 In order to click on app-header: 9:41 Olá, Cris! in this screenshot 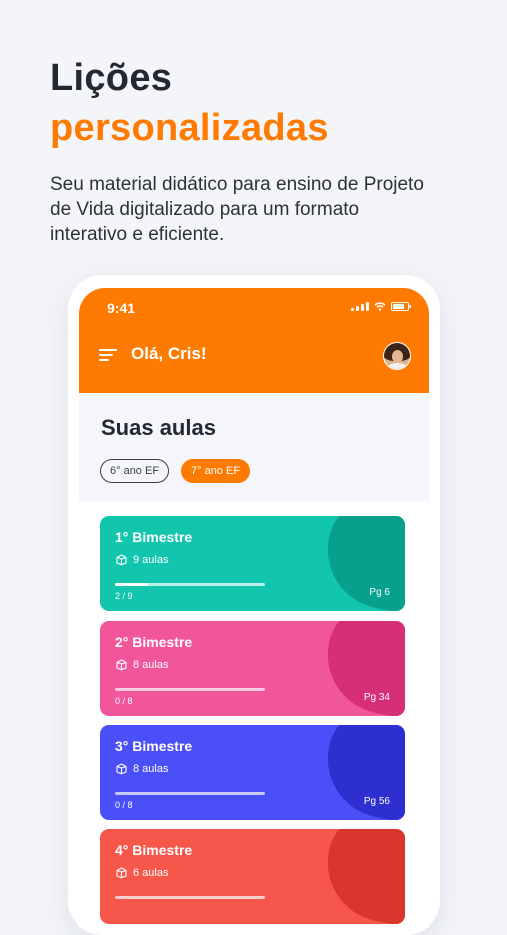, I will do `click(254, 340)`.